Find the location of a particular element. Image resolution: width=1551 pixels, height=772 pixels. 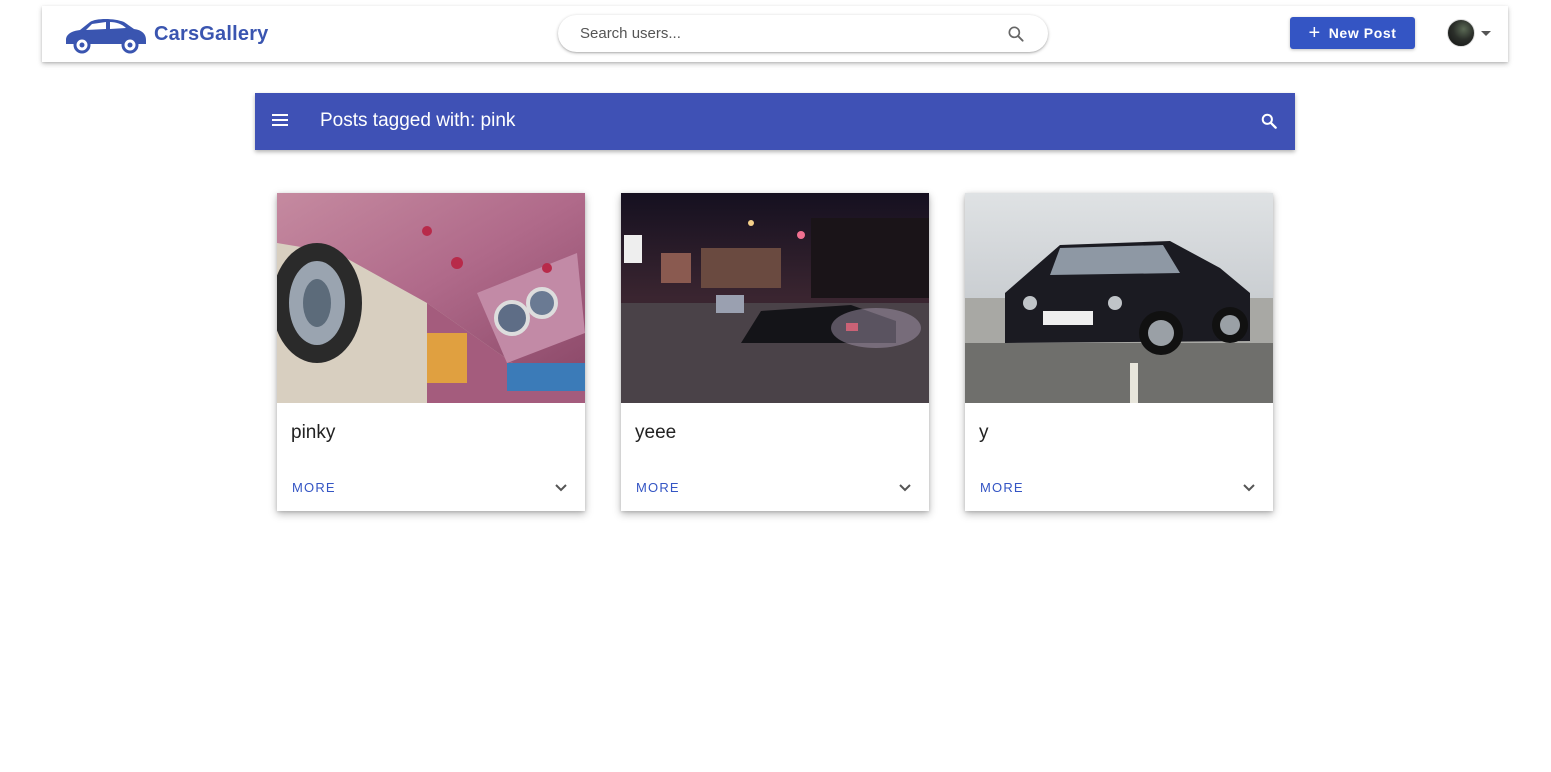

top-navbar: CarsGallery + New Post is located at coordinates (775, 34).